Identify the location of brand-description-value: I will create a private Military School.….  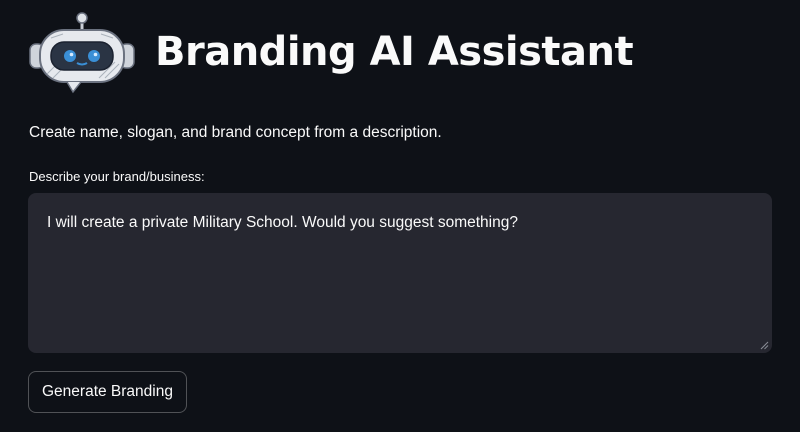
(282, 222).